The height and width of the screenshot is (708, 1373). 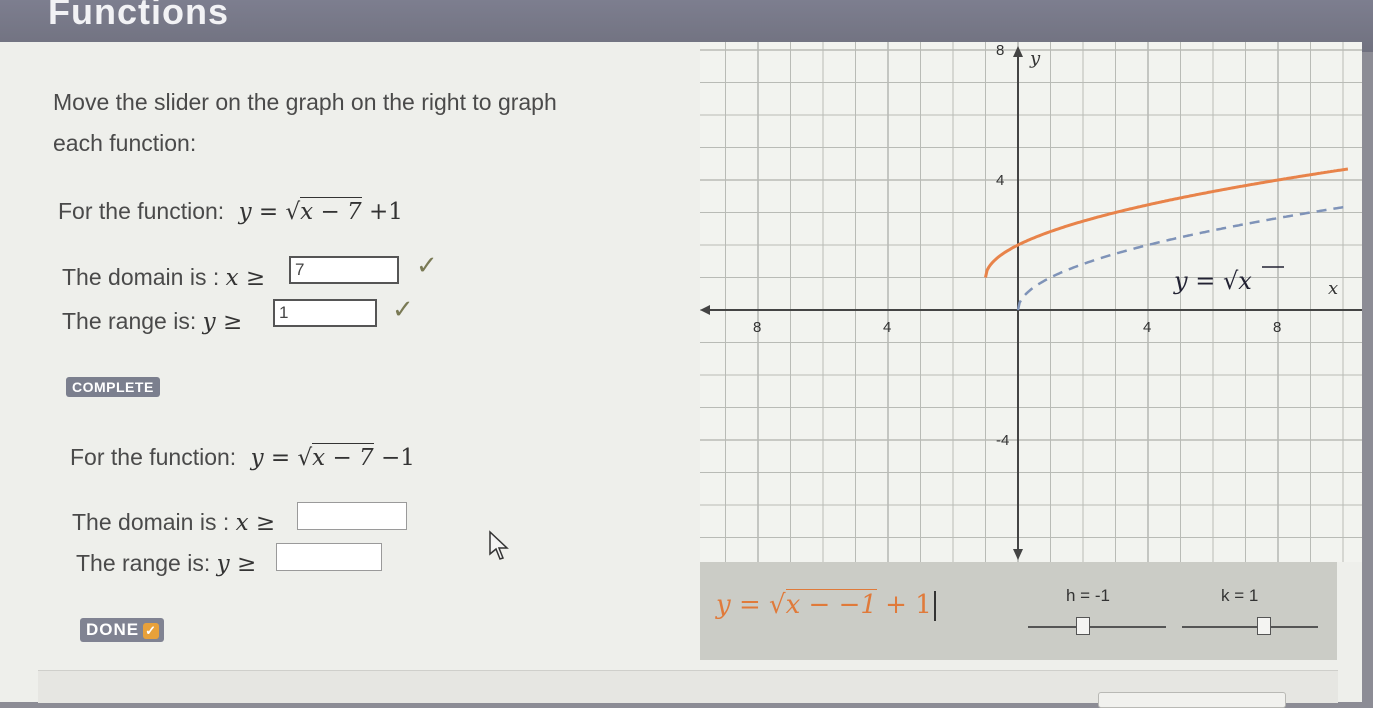 I want to click on problem2-prefix: For the function:, so click(x=153, y=457).